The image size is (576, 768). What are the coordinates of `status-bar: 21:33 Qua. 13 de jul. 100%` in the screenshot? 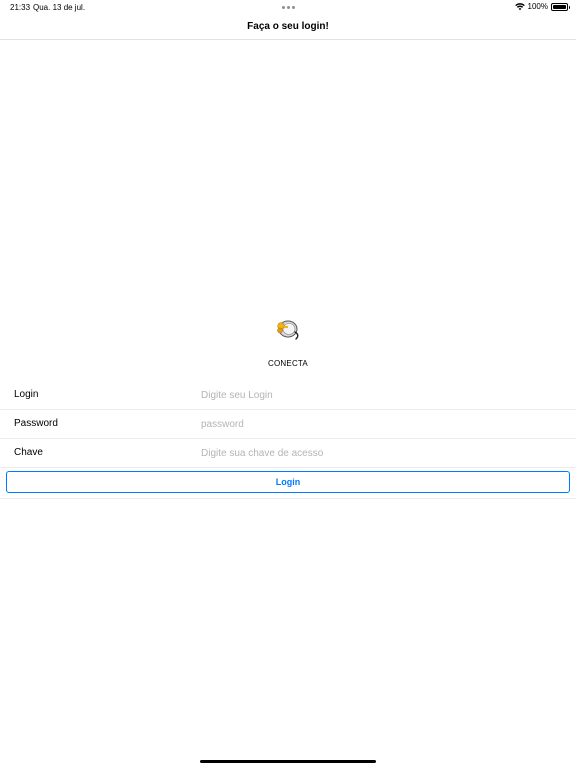 It's located at (288, 7).